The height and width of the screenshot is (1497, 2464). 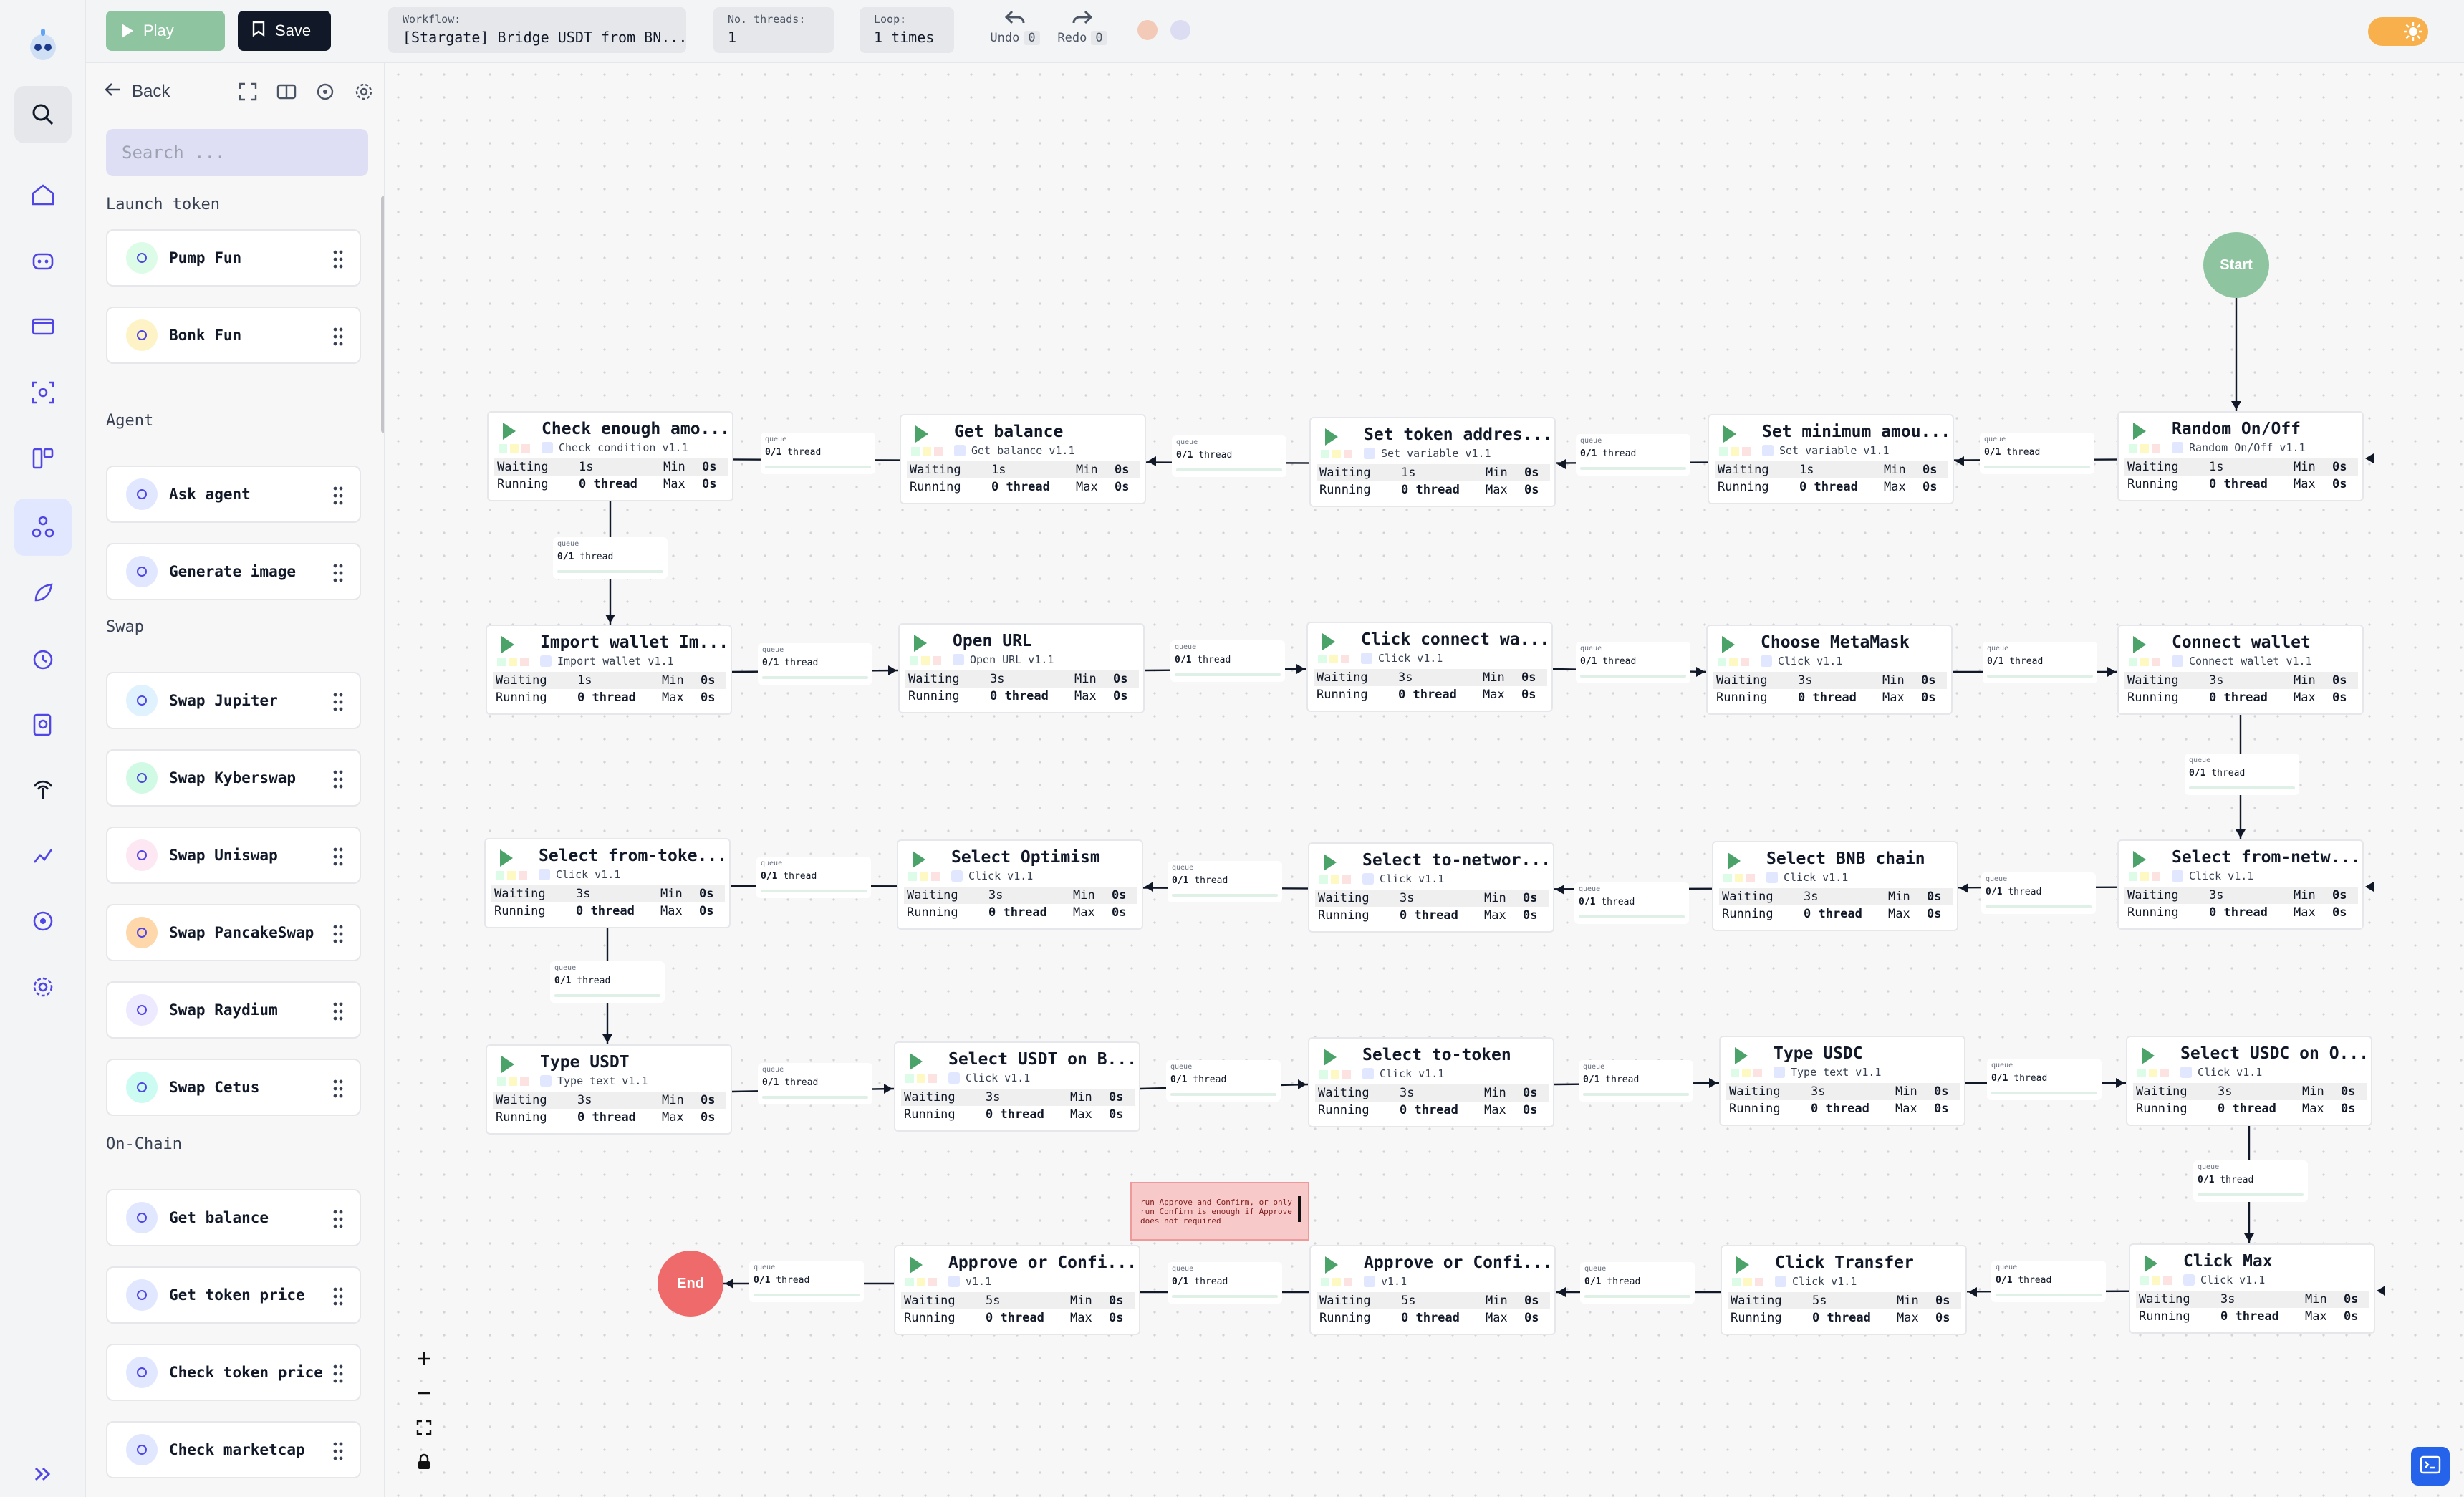 What do you see at coordinates (43, 921) in the screenshot?
I see `target-icon` at bounding box center [43, 921].